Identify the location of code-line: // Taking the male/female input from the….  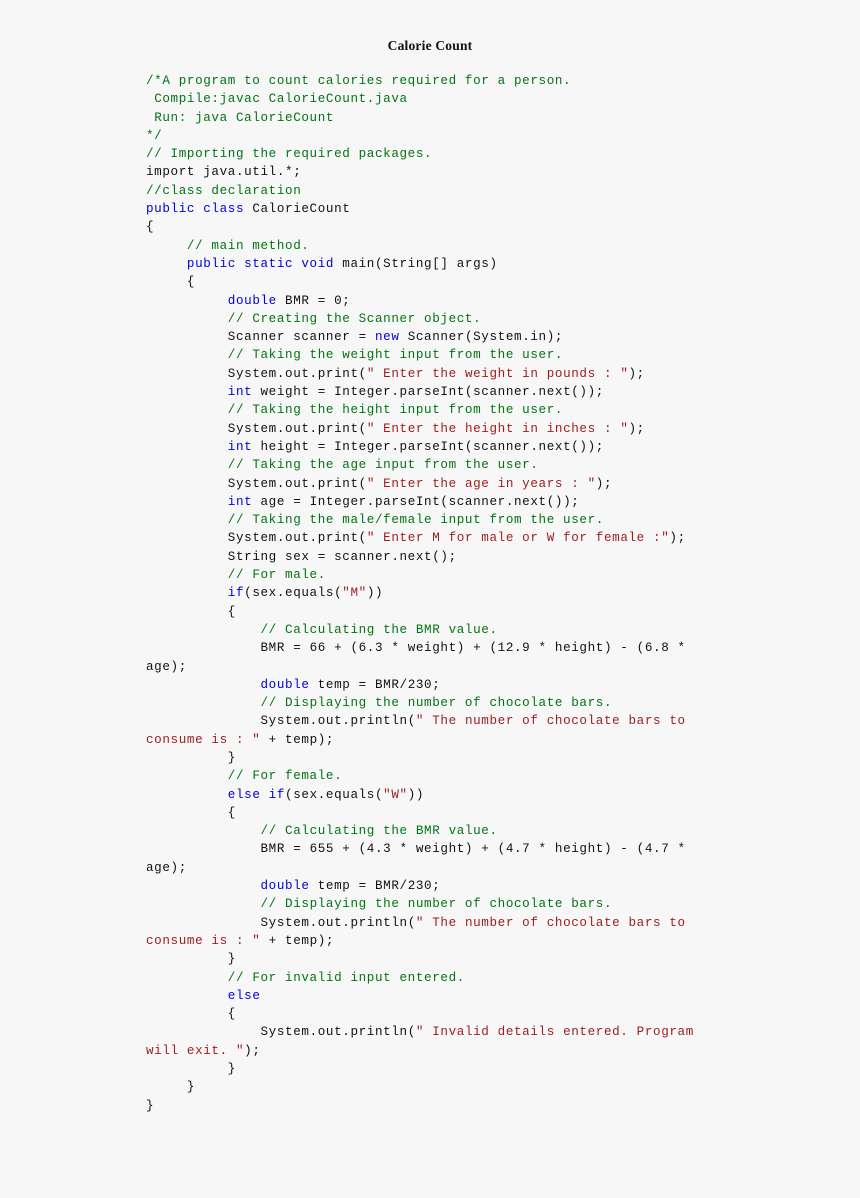
(432, 520).